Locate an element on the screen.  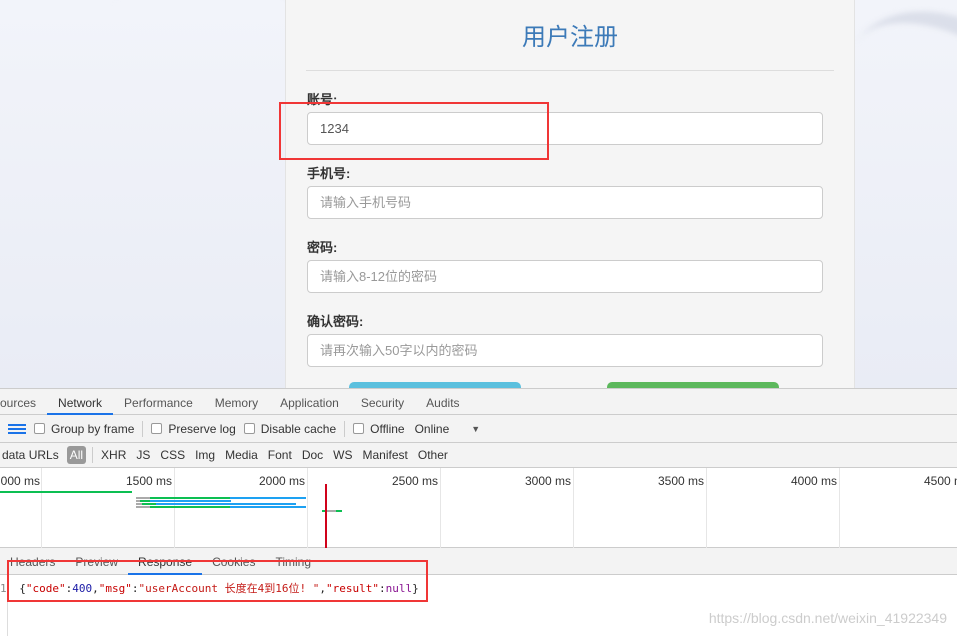
waterfall-icon is located at coordinates (17, 428).